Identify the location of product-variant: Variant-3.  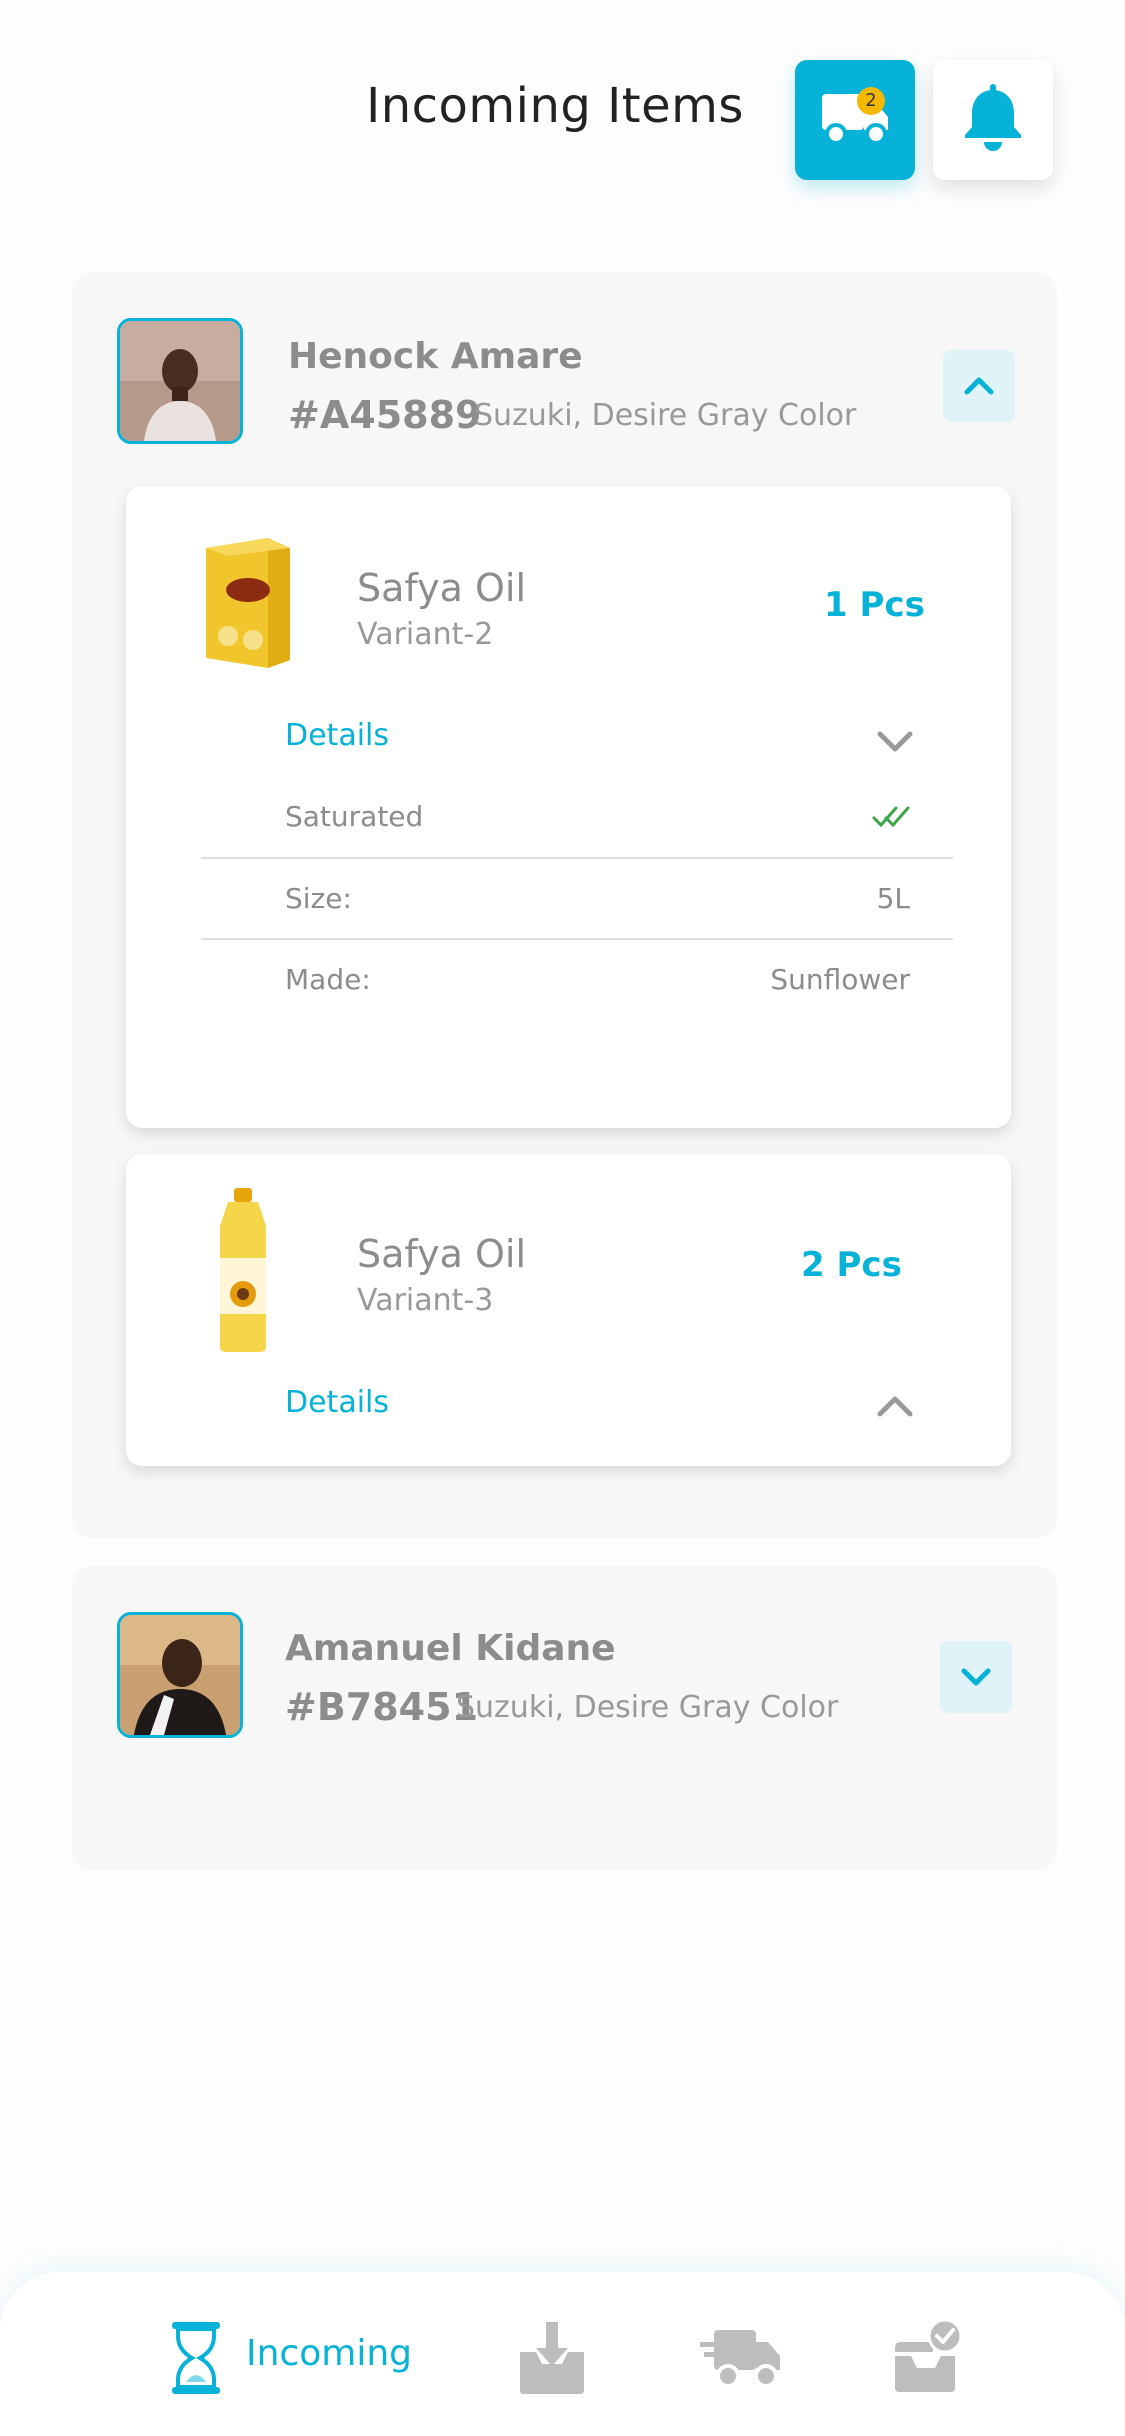
(425, 1300).